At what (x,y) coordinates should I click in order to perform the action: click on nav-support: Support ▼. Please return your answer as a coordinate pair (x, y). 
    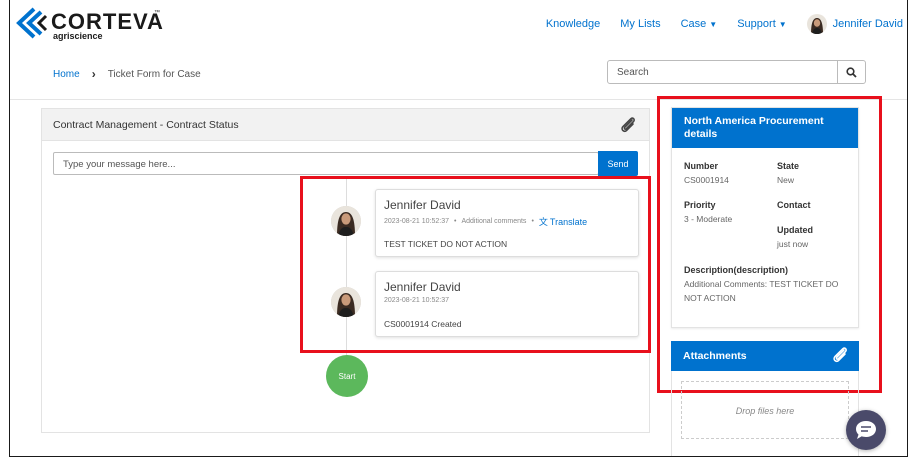
    Looking at the image, I should click on (761, 24).